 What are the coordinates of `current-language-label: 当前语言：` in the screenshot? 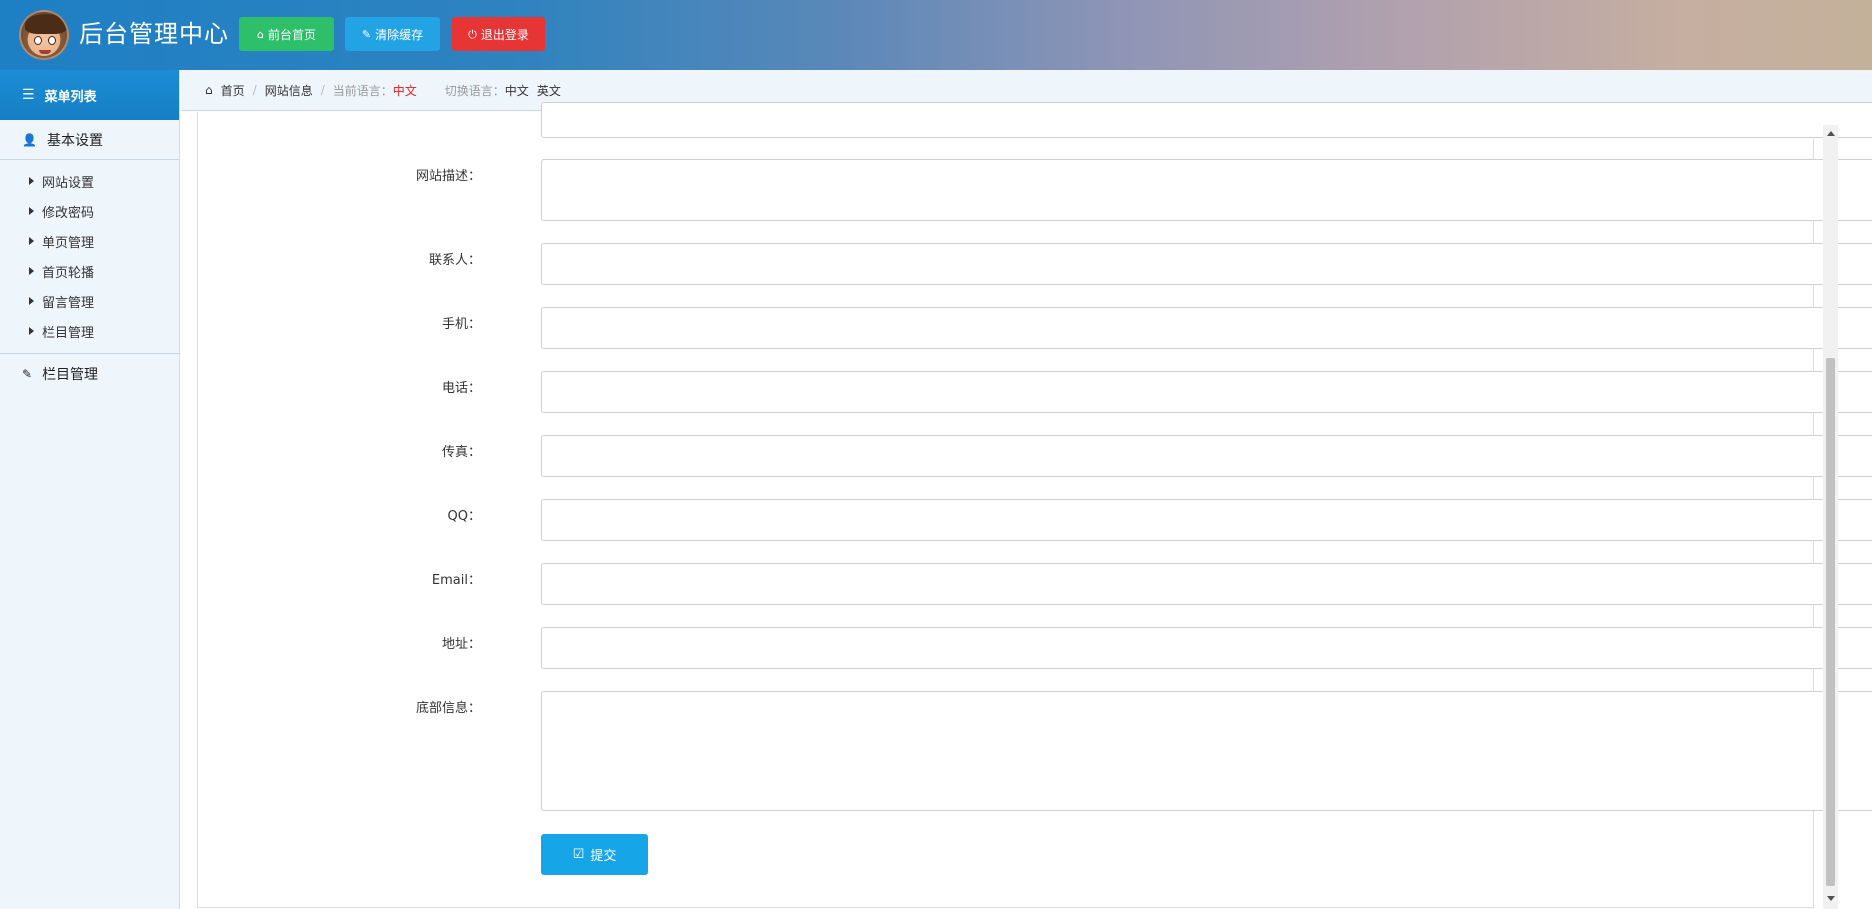 It's located at (362, 90).